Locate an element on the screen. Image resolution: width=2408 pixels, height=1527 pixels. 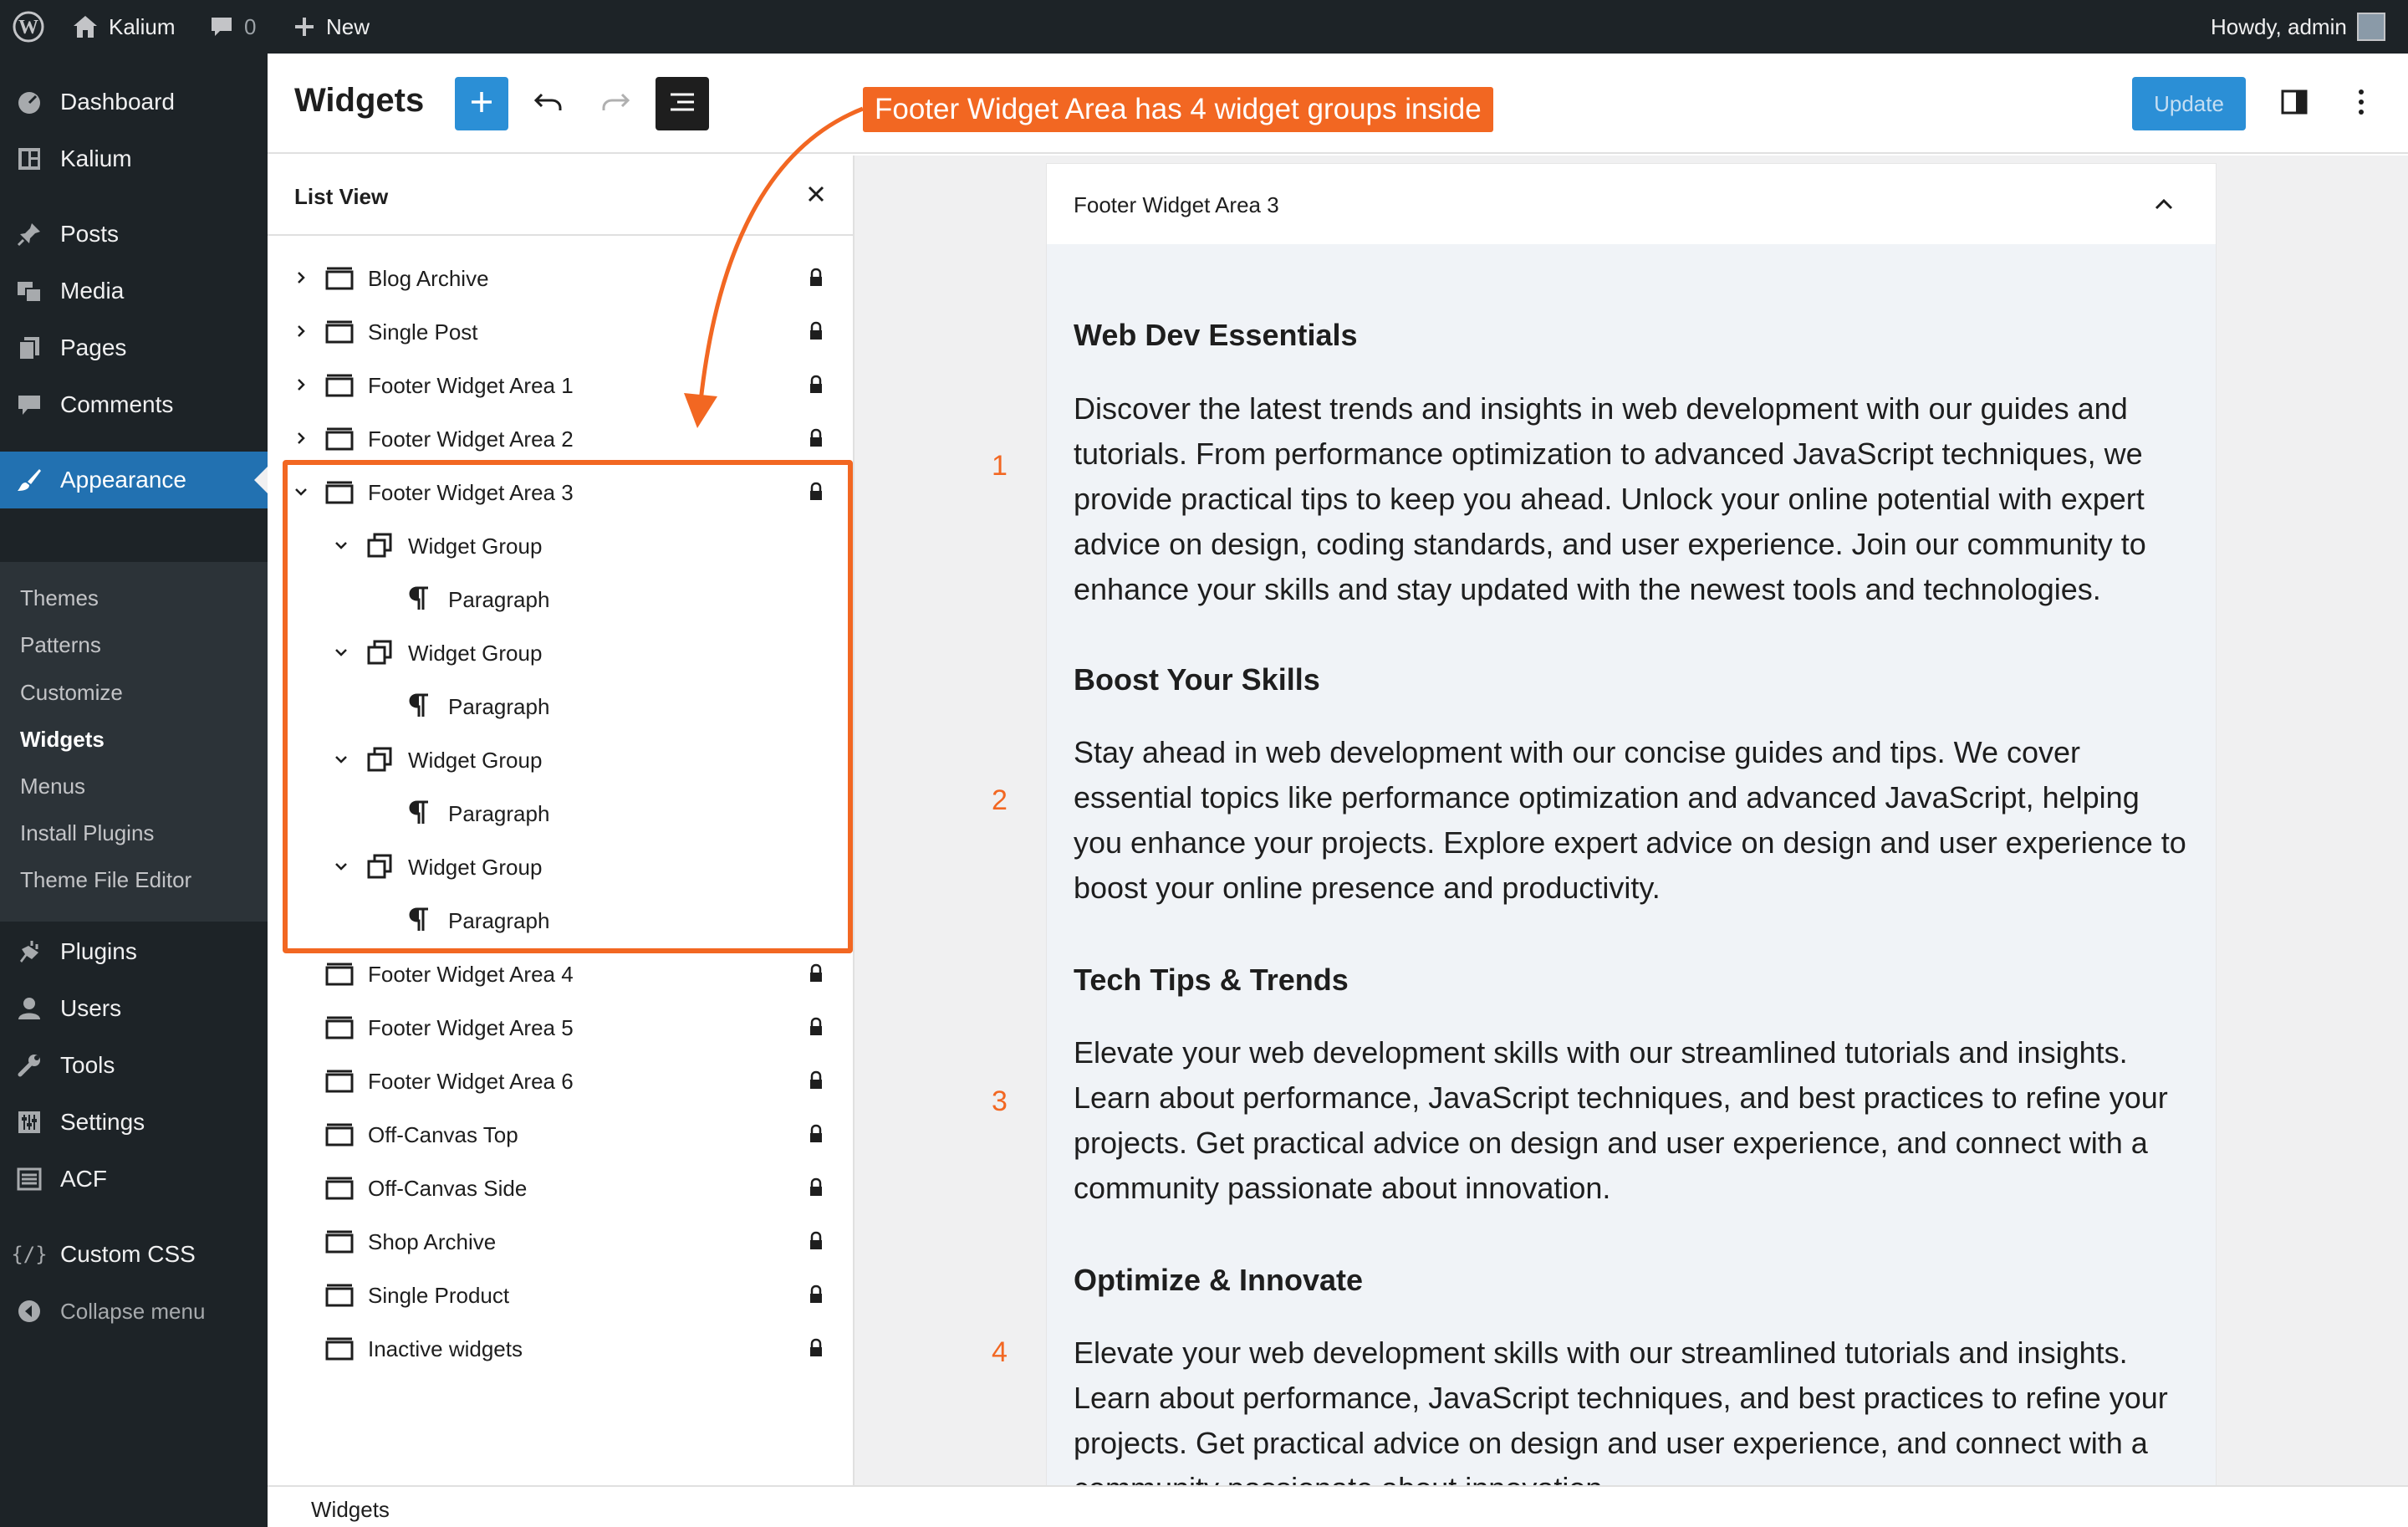
menu-posts: Posts is located at coordinates (134, 235).